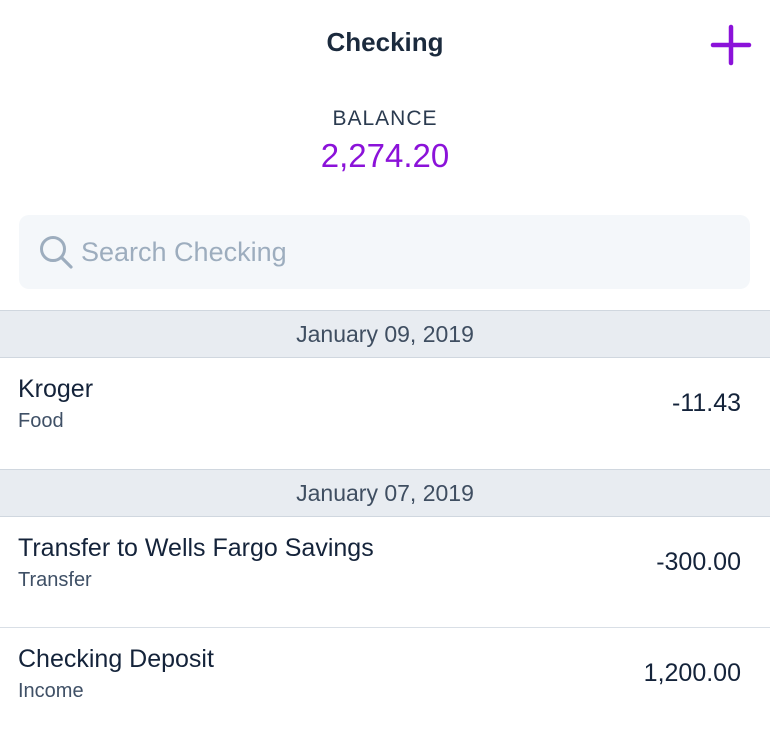 This screenshot has width=770, height=733. Describe the element at coordinates (51, 691) in the screenshot. I see `transaction-category: Income` at that location.